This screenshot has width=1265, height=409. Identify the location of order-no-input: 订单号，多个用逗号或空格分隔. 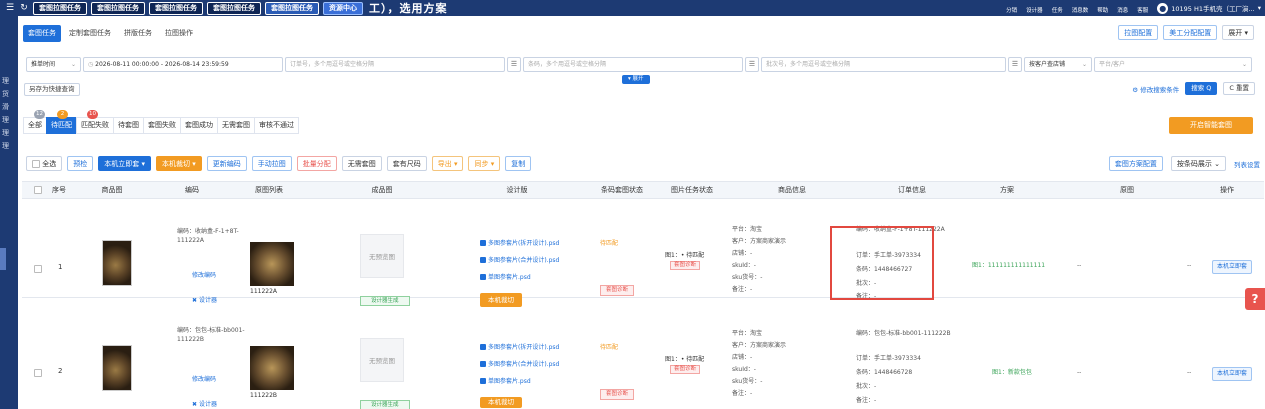
(395, 64).